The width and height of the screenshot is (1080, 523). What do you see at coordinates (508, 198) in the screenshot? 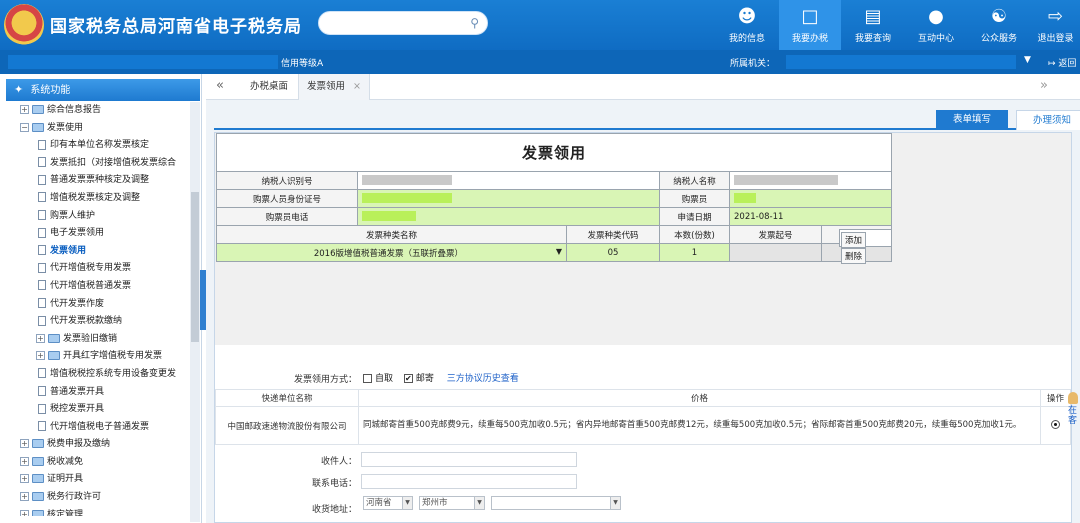
I see `buyer-id-field` at bounding box center [508, 198].